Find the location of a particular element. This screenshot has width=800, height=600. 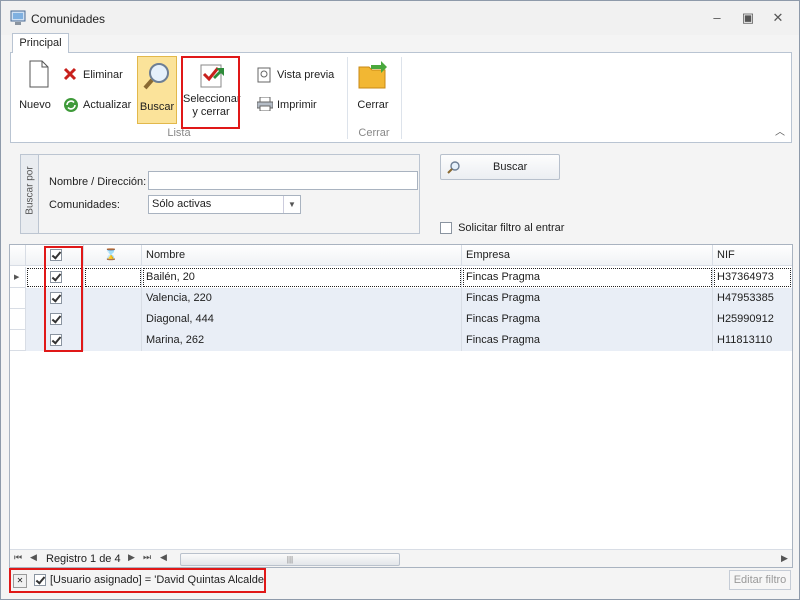

group-separator is located at coordinates (401, 98).